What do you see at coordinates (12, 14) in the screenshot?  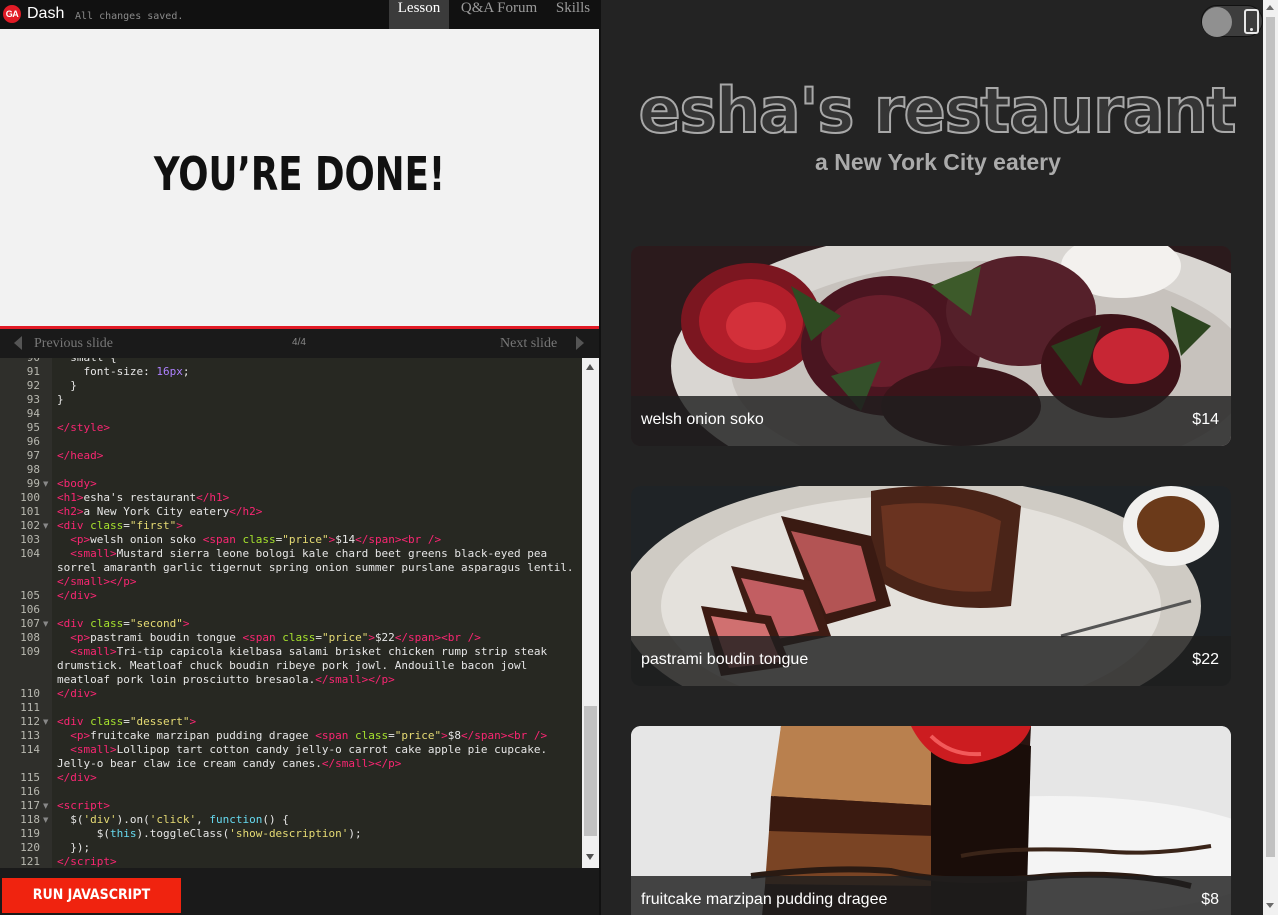 I see `ga-logo-icon: GA` at bounding box center [12, 14].